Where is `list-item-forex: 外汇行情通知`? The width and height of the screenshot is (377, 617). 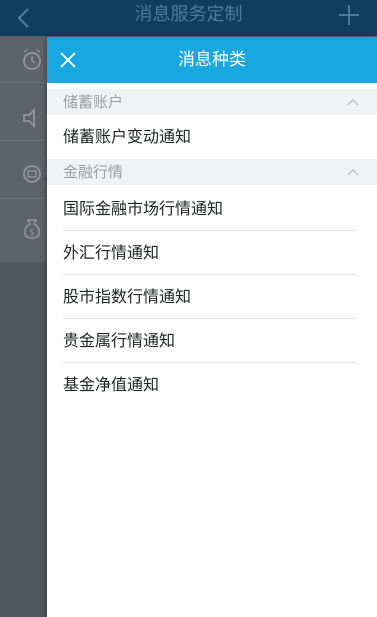 list-item-forex: 外汇行情通知 is located at coordinates (212, 253).